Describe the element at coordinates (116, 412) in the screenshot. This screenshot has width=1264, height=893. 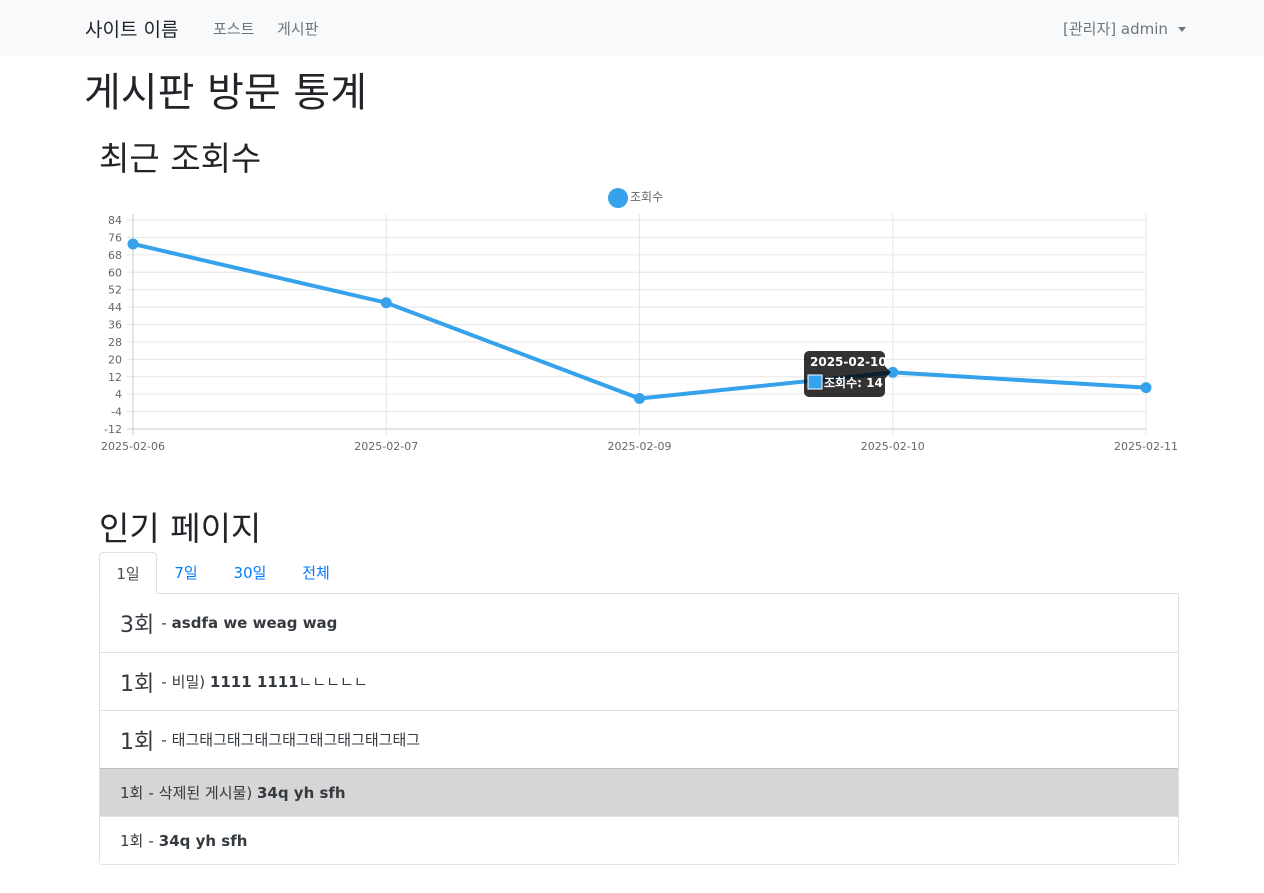
I see `y-tick-label: -4` at that location.